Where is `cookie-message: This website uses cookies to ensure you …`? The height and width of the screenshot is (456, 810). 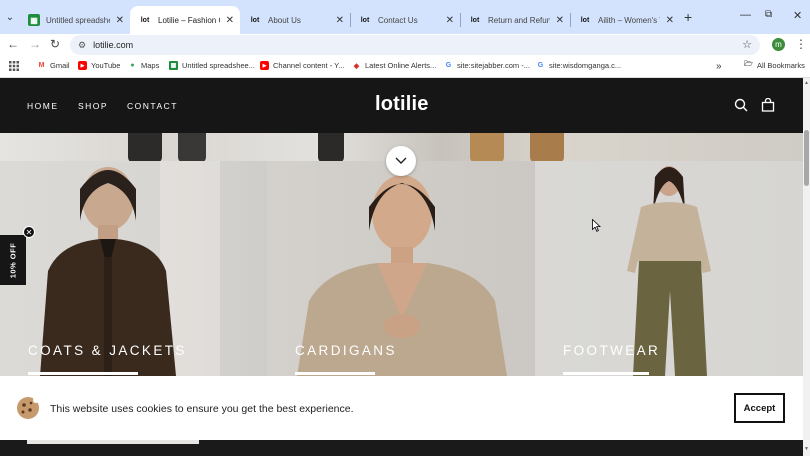 cookie-message: This website uses cookies to ensure you … is located at coordinates (202, 409).